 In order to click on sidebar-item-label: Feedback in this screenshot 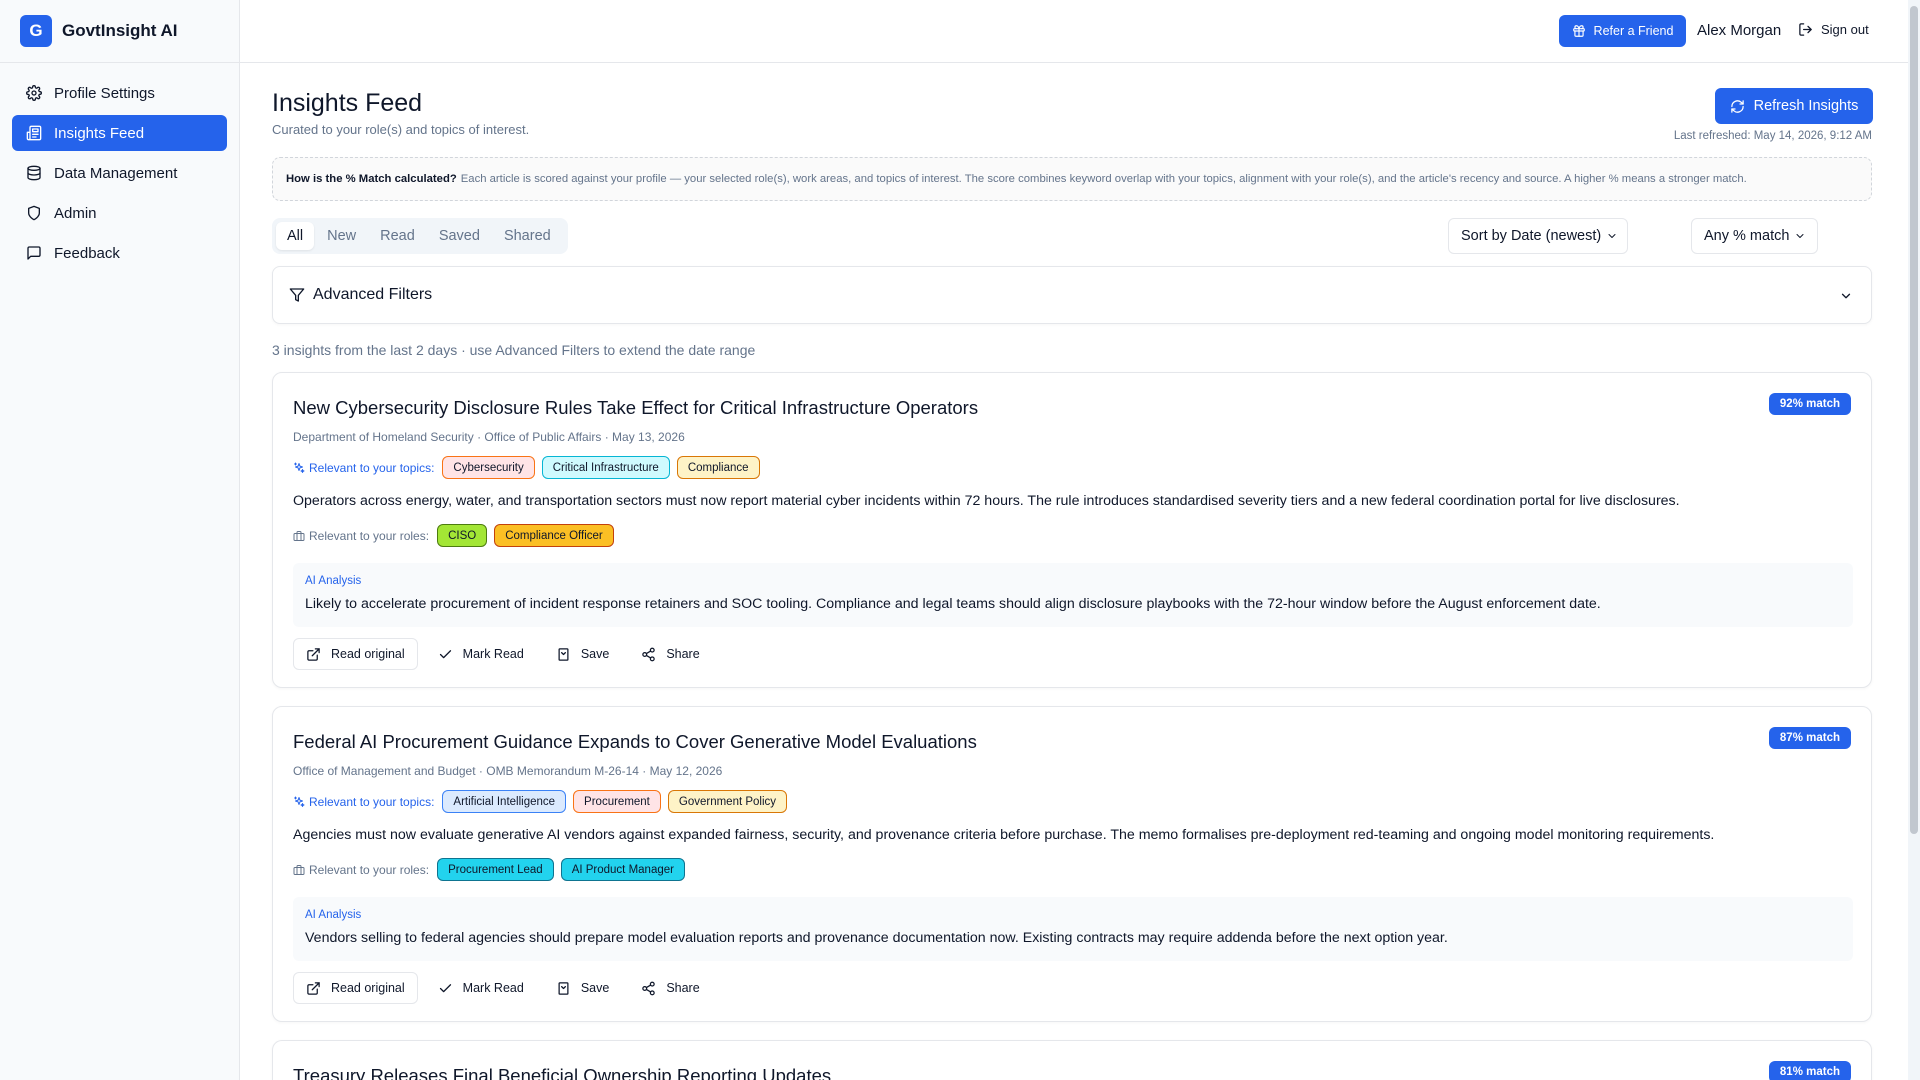, I will do `click(87, 253)`.